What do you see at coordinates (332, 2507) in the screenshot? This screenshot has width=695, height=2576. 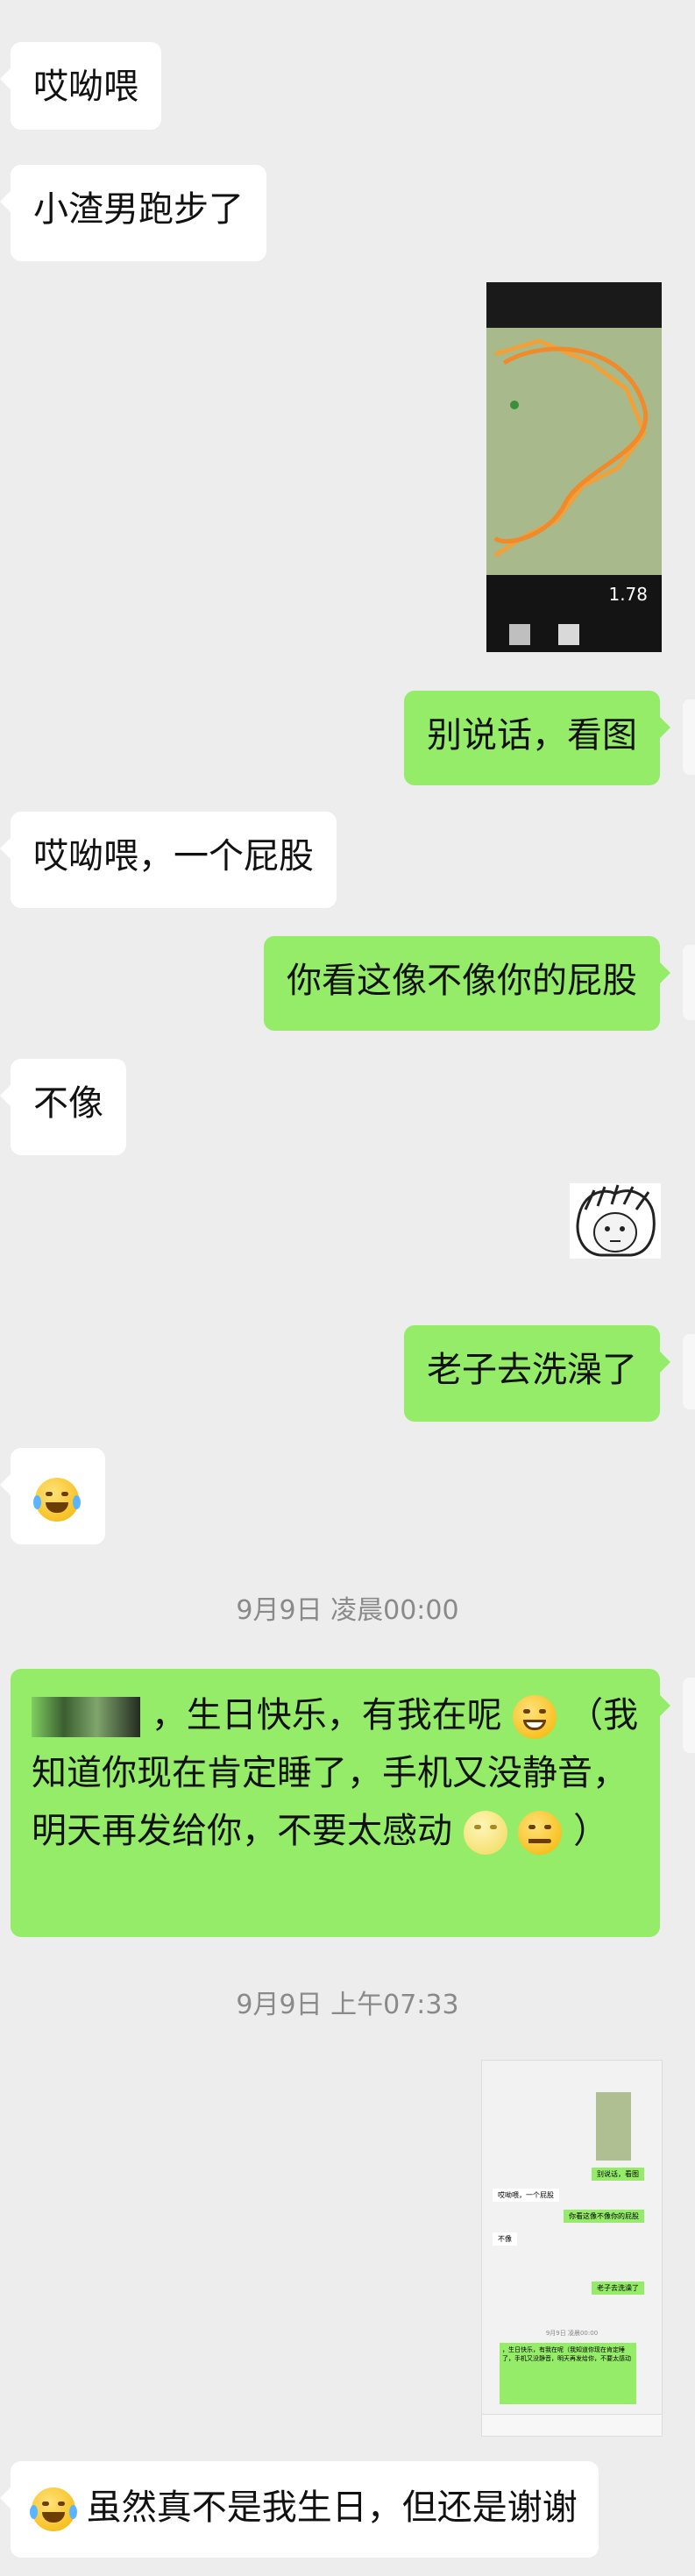 I see `message-text: 虽然真不是我生日，但还是谢谢` at bounding box center [332, 2507].